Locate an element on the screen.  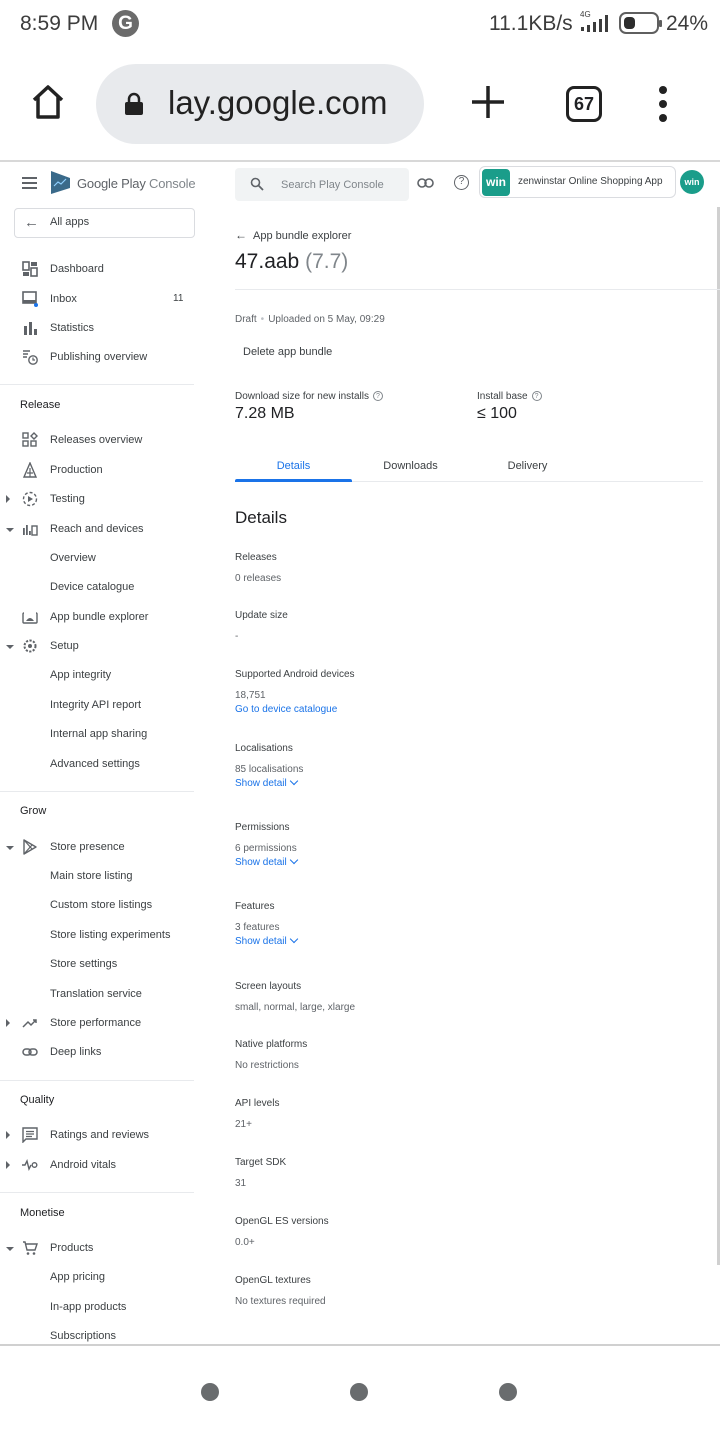
tab-bar: Details Downloads Delivery is located at coordinates (469, 467).